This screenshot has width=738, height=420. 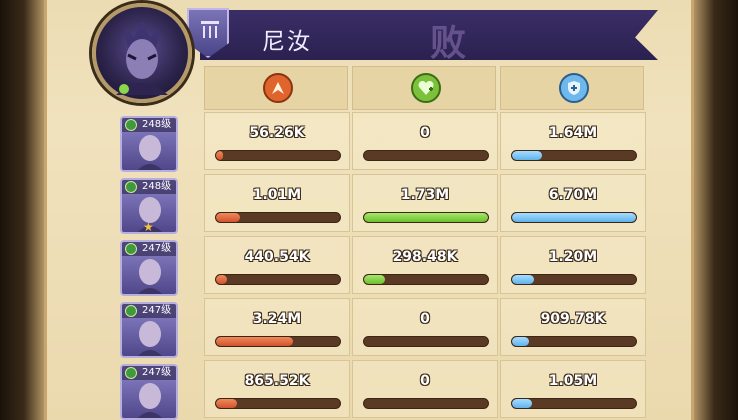 I want to click on damage-value: 3.24M, so click(x=277, y=319).